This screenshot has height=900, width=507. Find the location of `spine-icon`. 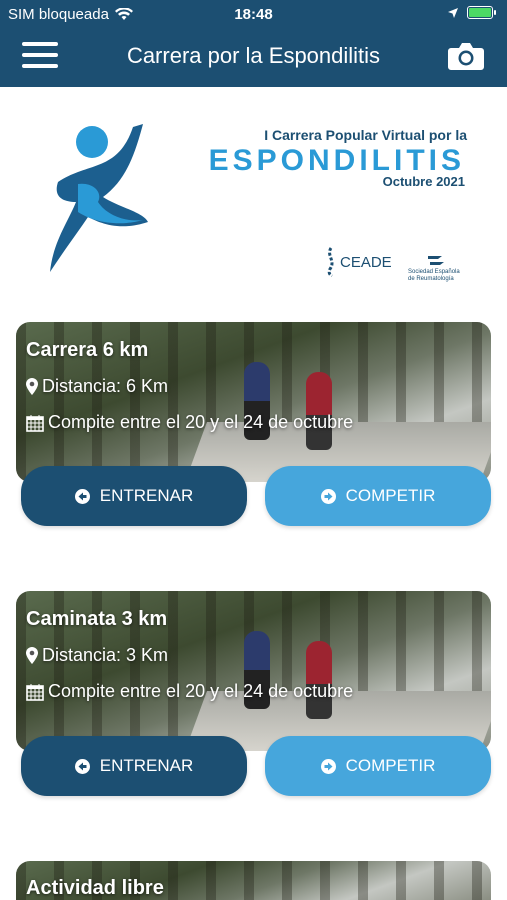

spine-icon is located at coordinates (330, 262).